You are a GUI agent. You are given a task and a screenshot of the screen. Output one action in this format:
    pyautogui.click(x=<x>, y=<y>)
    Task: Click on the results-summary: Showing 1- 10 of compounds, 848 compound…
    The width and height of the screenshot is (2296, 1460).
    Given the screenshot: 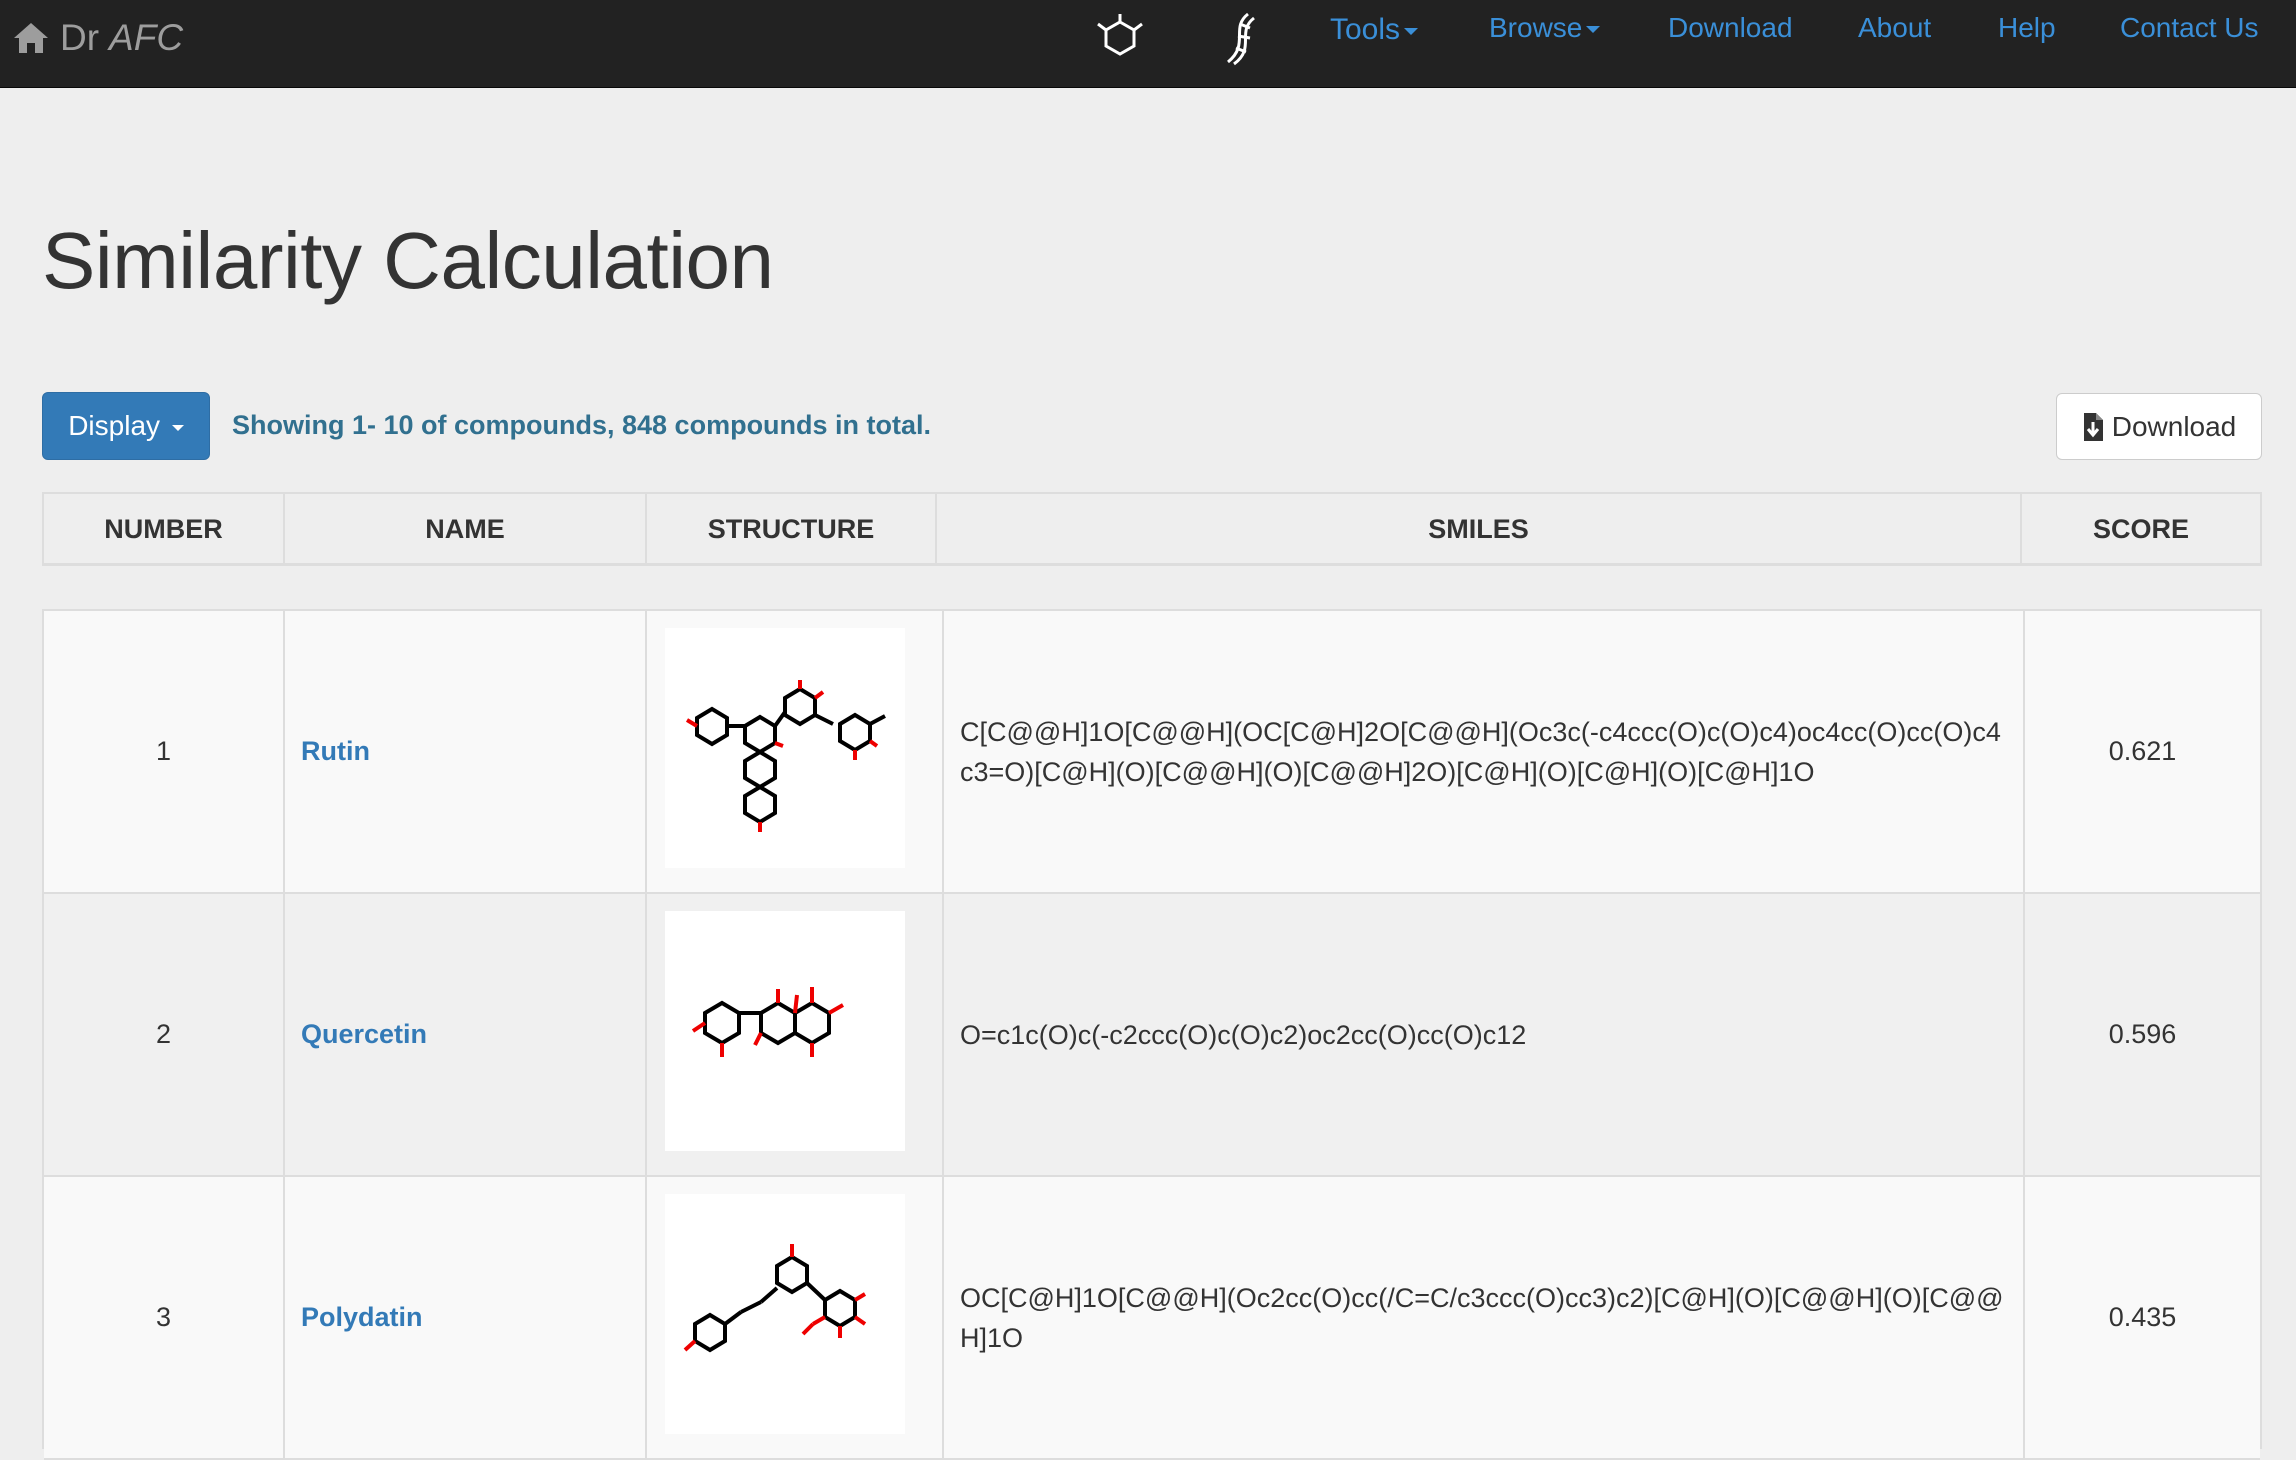 What is the action you would take?
    pyautogui.click(x=582, y=425)
    